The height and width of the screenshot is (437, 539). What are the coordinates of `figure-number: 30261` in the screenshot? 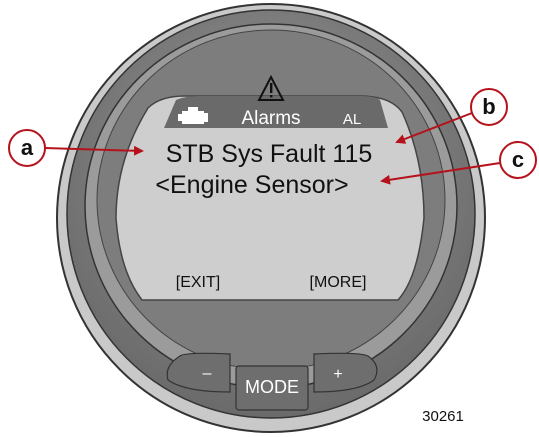 It's located at (443, 416).